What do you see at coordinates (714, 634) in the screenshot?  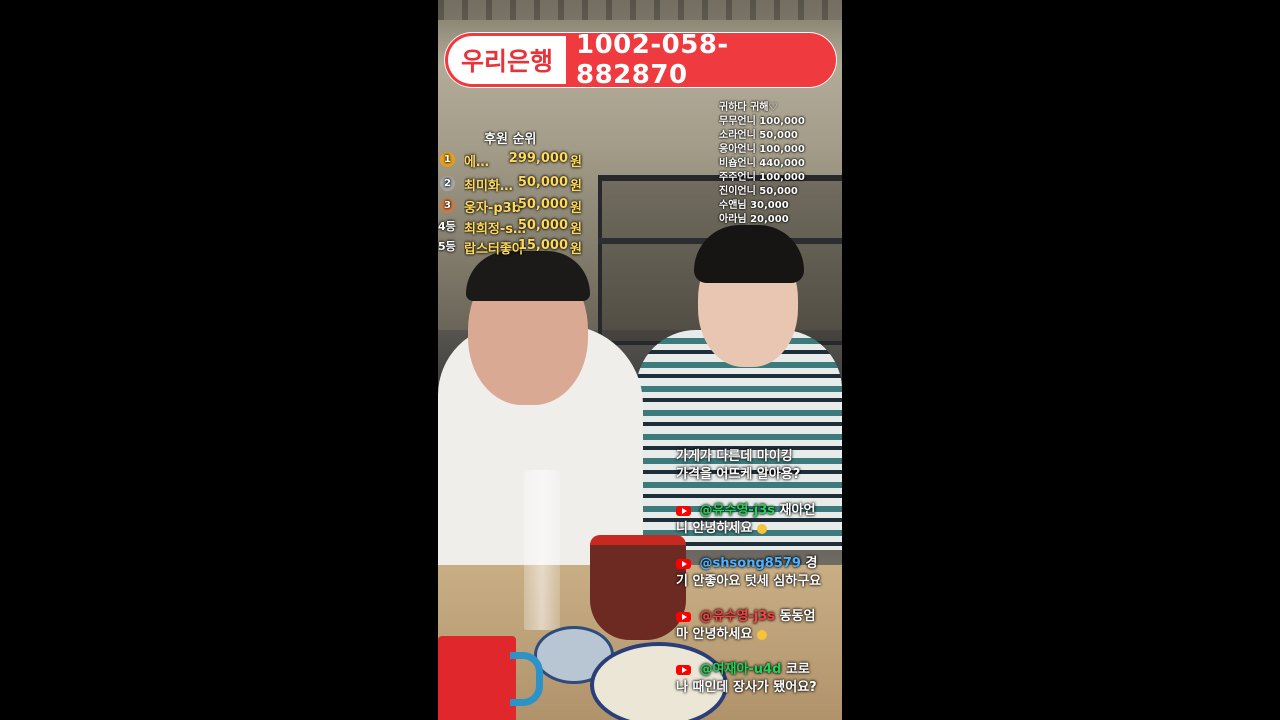 I see `chat-text: 마 안녕하세요` at bounding box center [714, 634].